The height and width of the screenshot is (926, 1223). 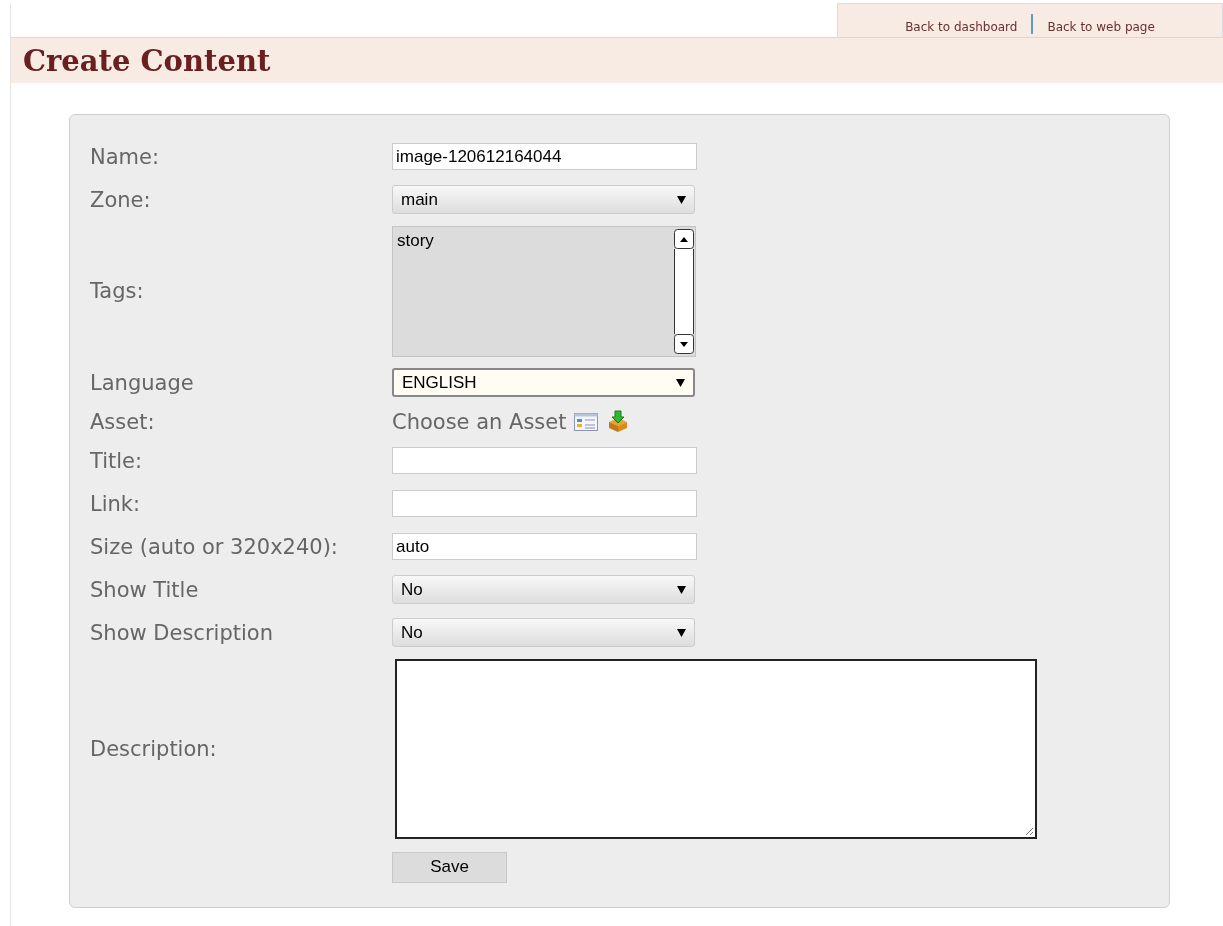 I want to click on field-label: Show Title, so click(x=145, y=589).